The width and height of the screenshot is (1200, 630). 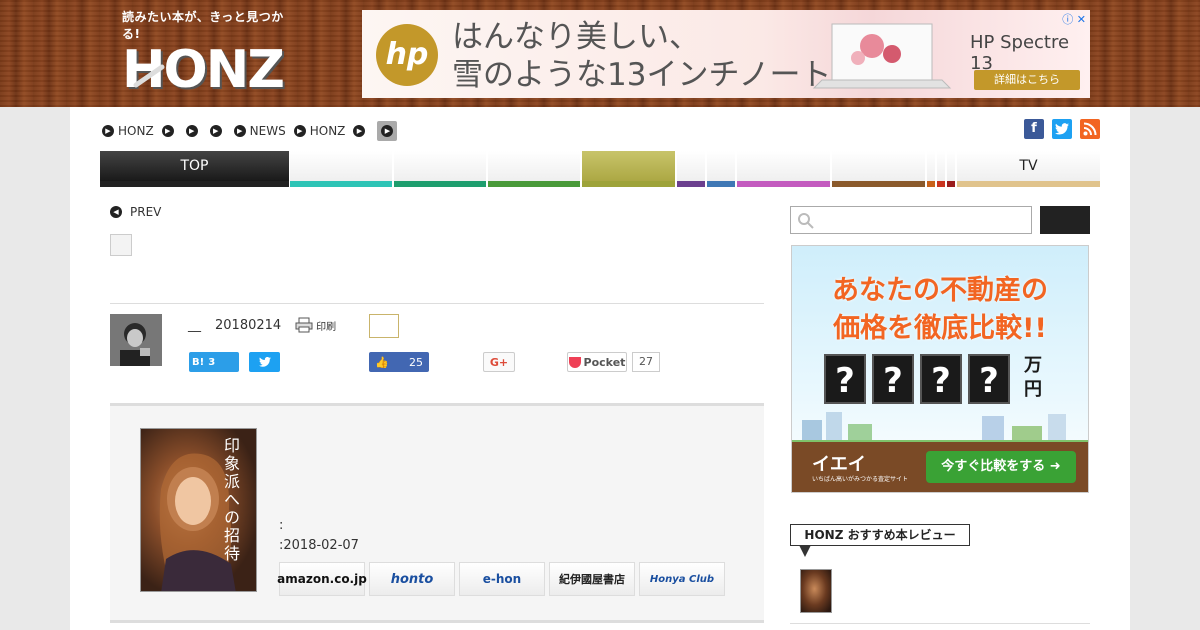 I want to click on rss-icon, so click(x=1090, y=129).